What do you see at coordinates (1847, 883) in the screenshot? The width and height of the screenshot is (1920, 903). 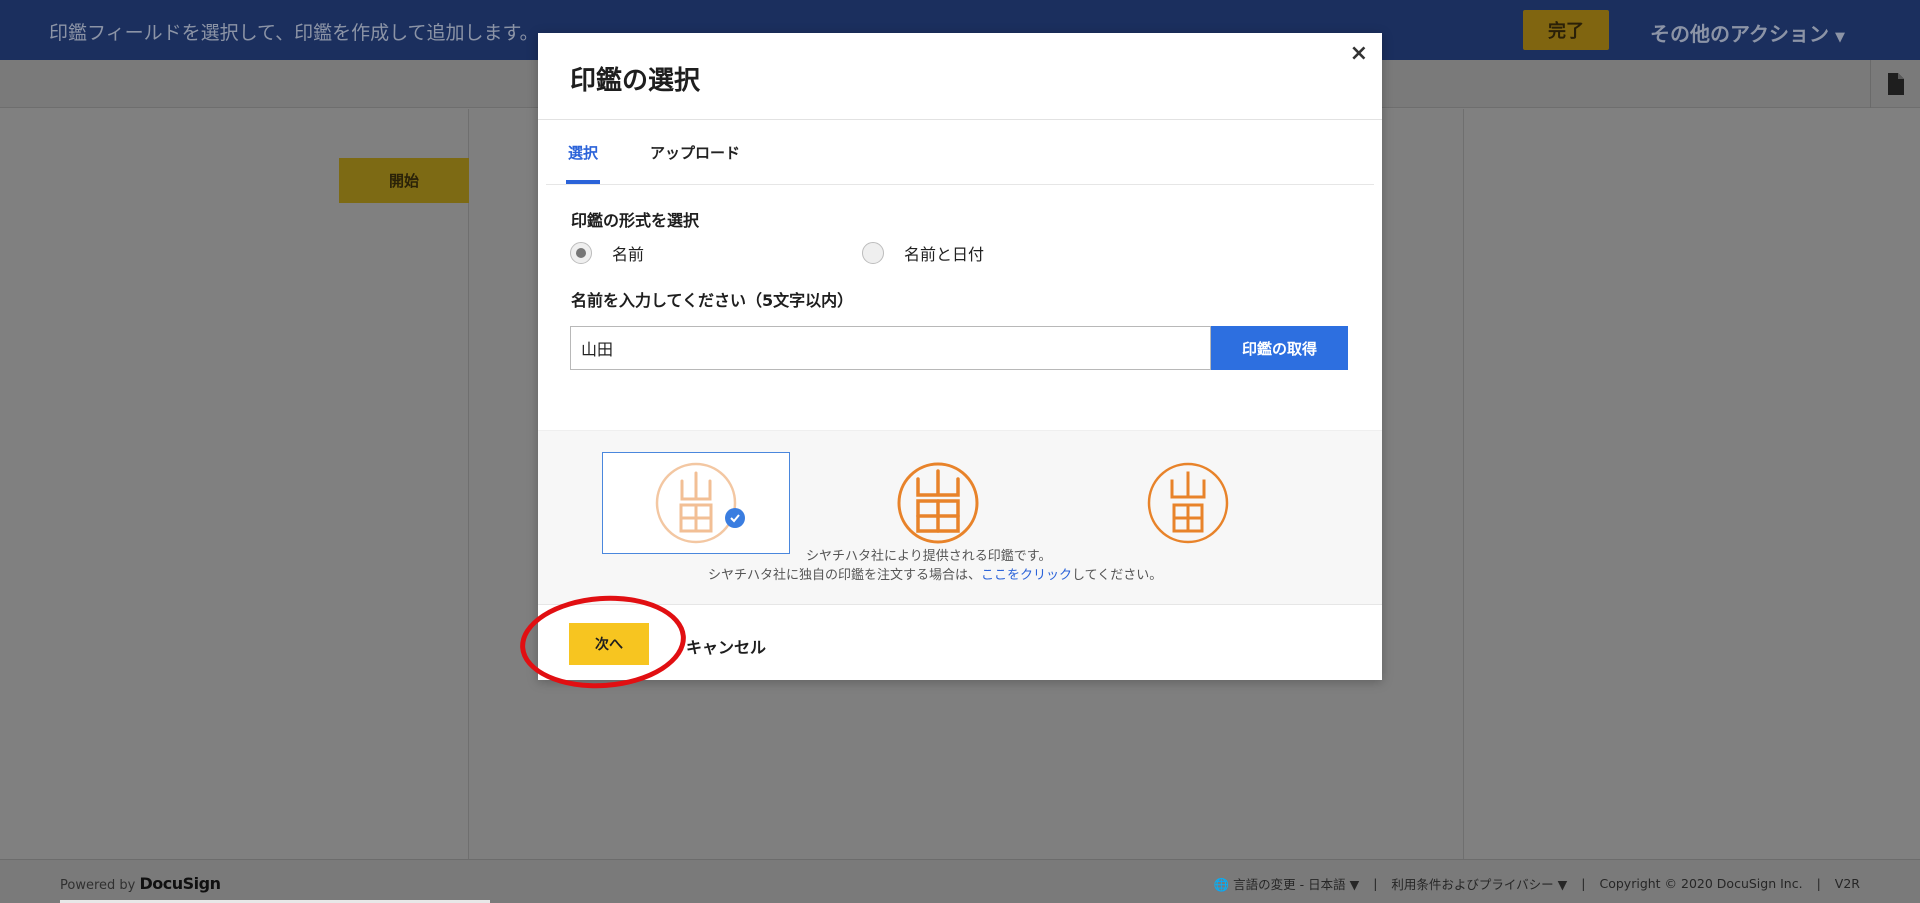 I see `version-text: V2R` at bounding box center [1847, 883].